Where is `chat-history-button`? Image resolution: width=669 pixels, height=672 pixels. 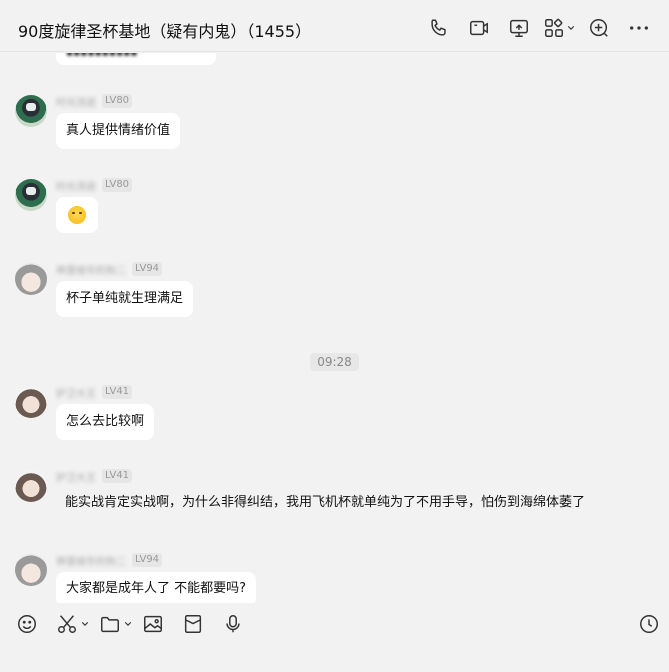
chat-history-button is located at coordinates (649, 624).